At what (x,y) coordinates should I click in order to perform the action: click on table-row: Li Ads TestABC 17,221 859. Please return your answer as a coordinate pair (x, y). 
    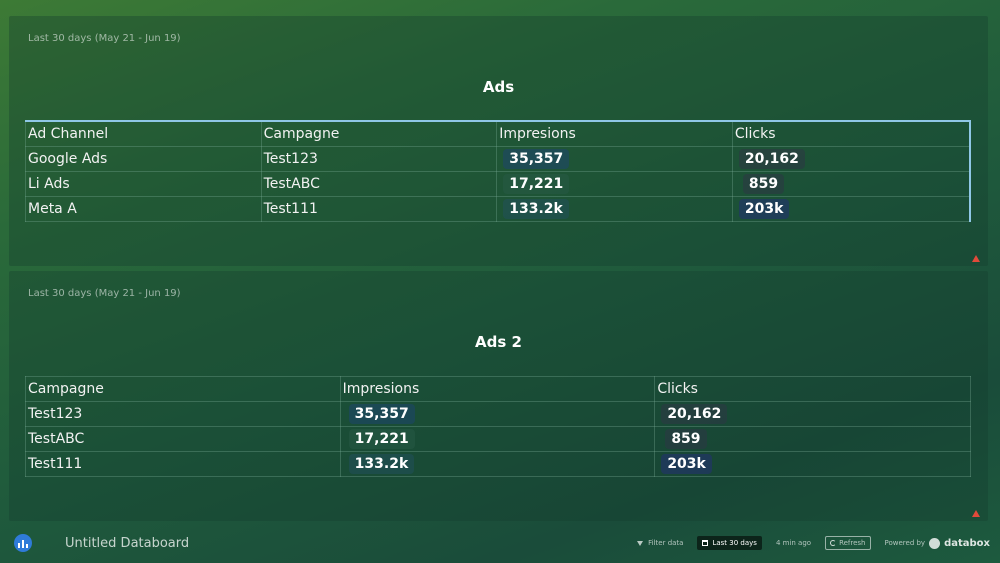
    Looking at the image, I should click on (498, 183).